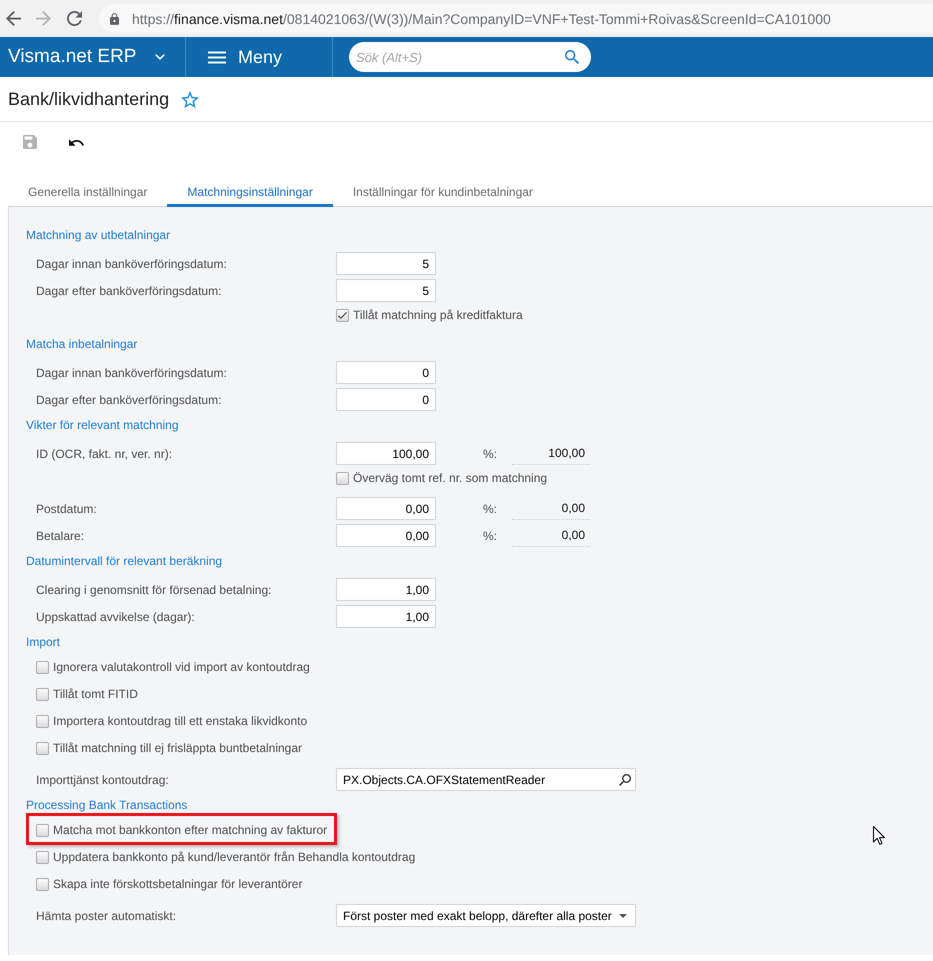 The width and height of the screenshot is (933, 961). What do you see at coordinates (625, 780) in the screenshot?
I see `search-icon` at bounding box center [625, 780].